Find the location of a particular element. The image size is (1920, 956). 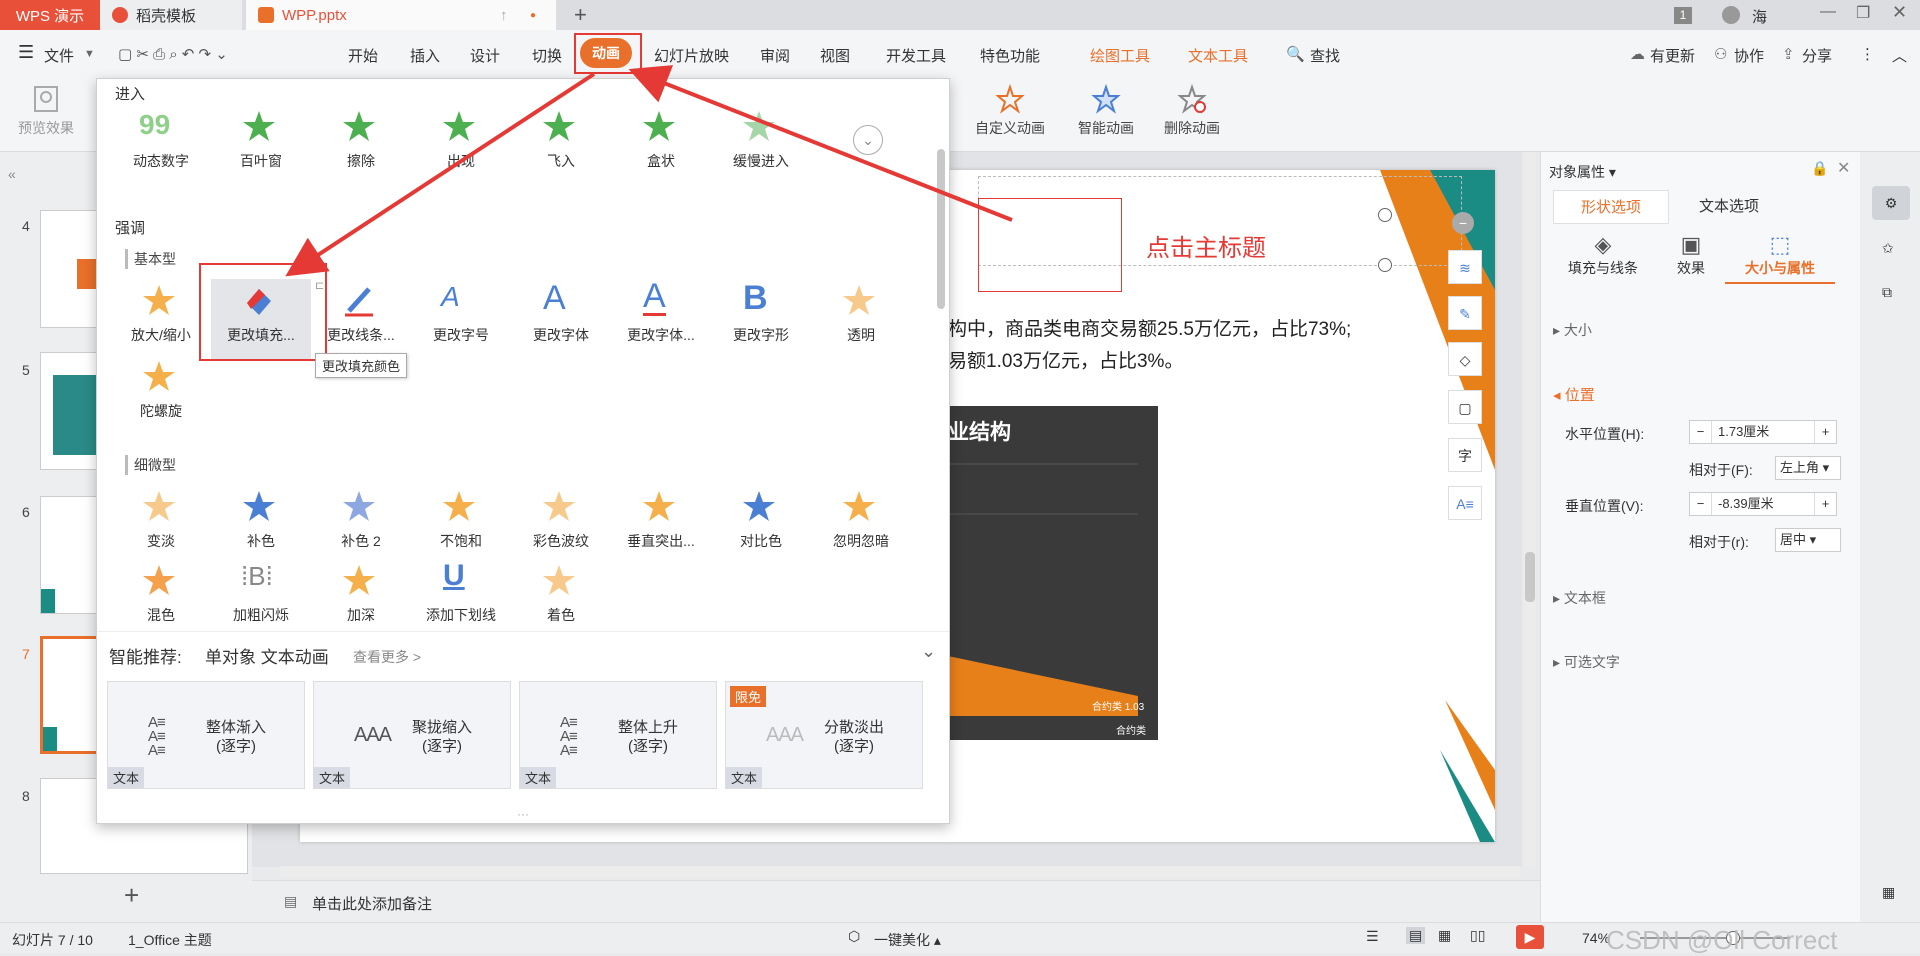

restore-icon: ❐ is located at coordinates (1863, 13).